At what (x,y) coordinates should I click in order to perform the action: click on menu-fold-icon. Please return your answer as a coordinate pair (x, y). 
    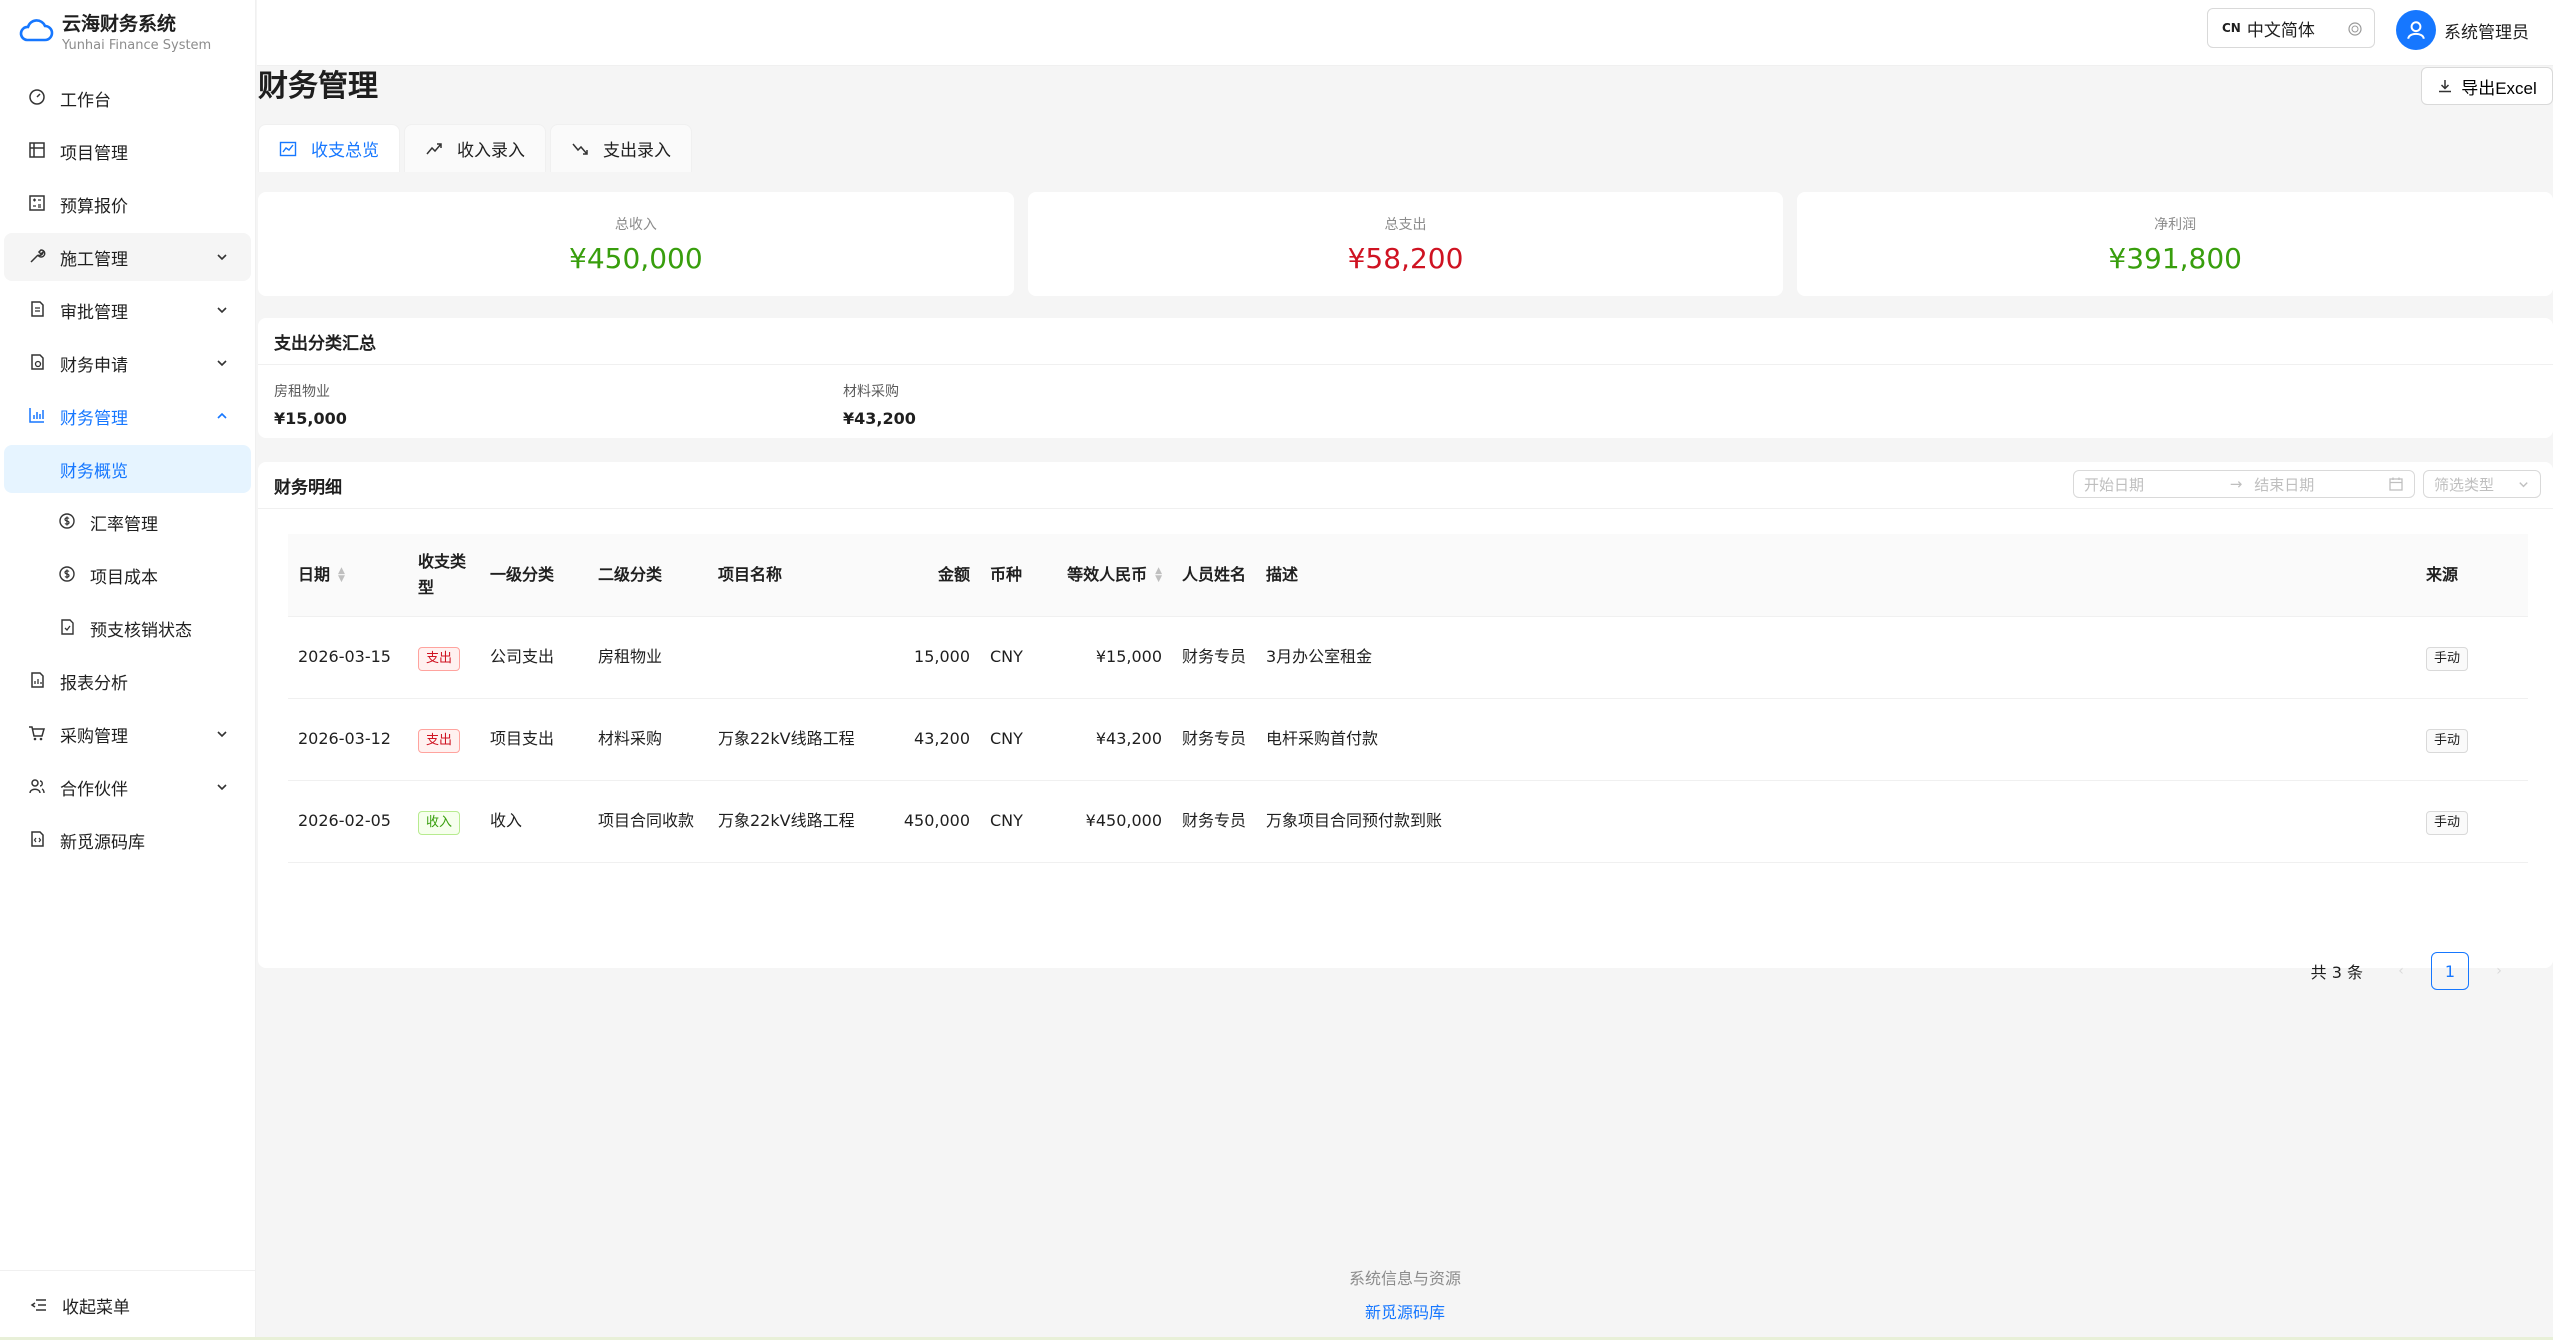
    Looking at the image, I should click on (40, 1306).